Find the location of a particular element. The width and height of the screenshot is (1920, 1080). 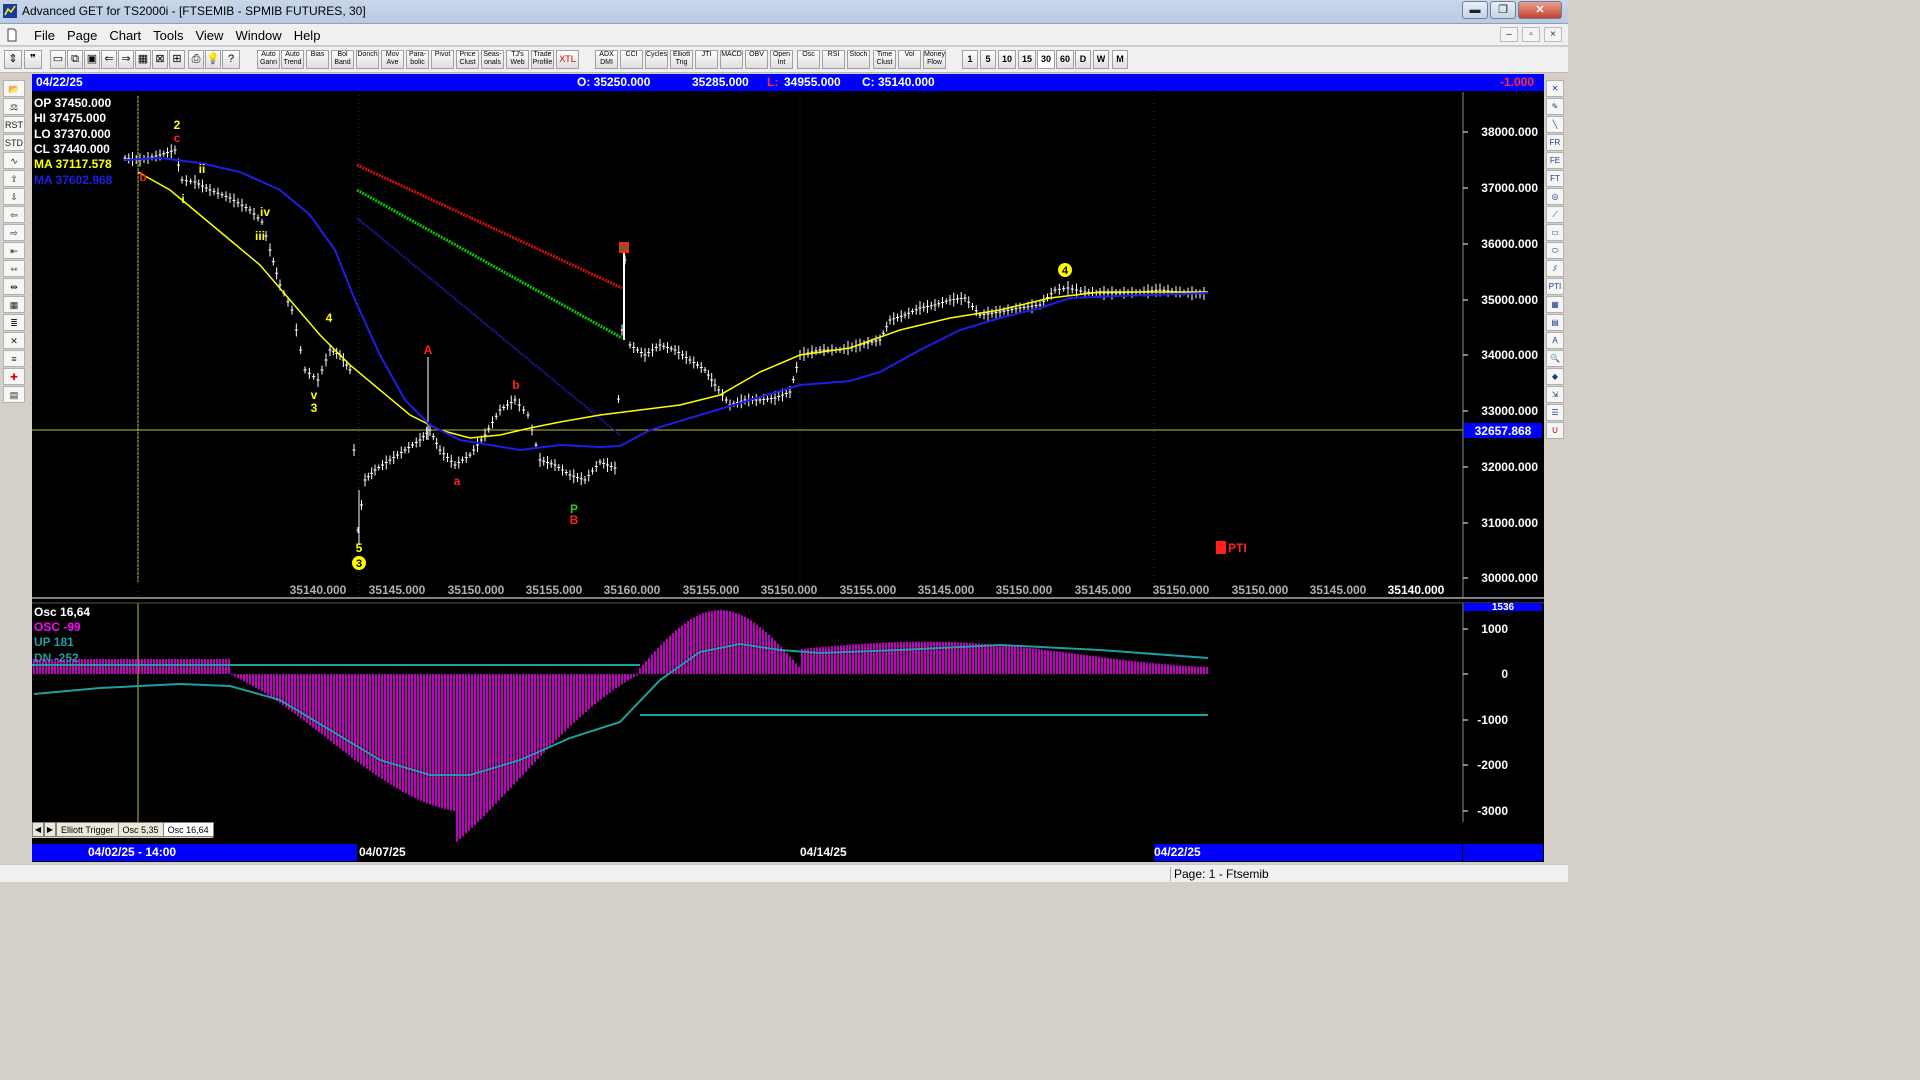

osc-axis-label: 0 is located at coordinates (1504, 674).